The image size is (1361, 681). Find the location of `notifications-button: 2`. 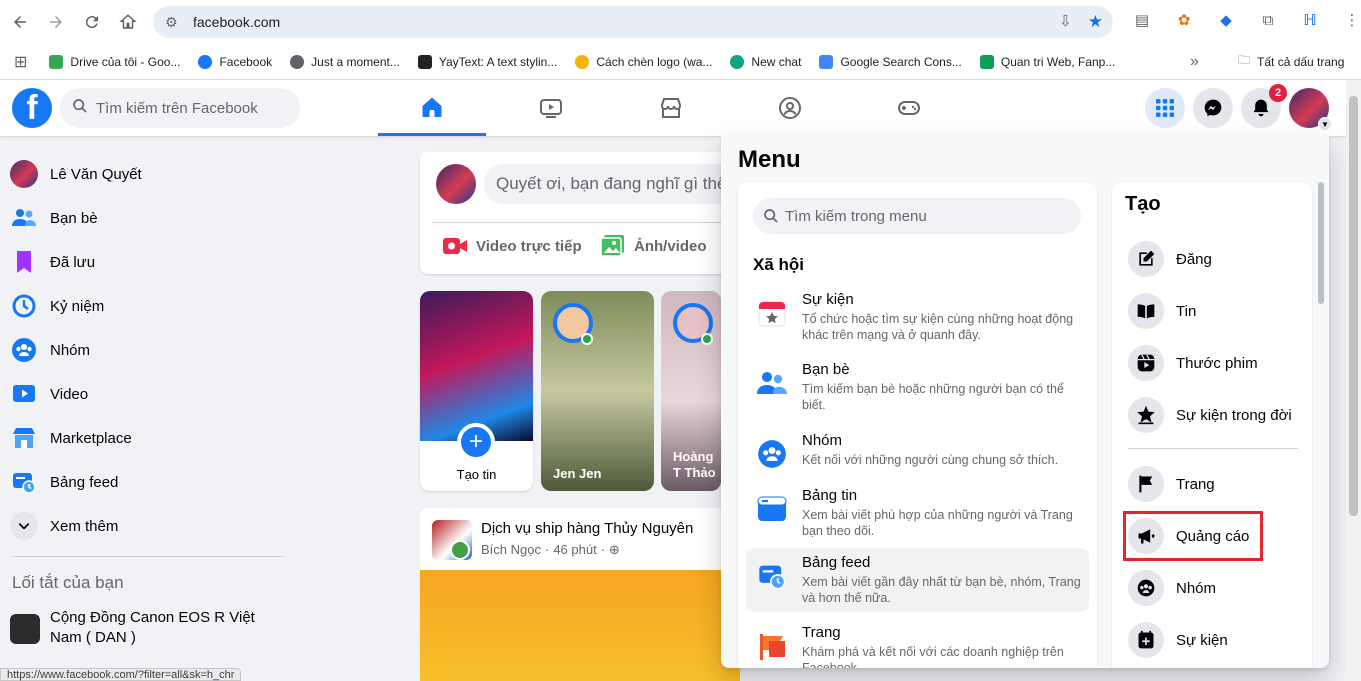

notifications-button: 2 is located at coordinates (1264, 106).